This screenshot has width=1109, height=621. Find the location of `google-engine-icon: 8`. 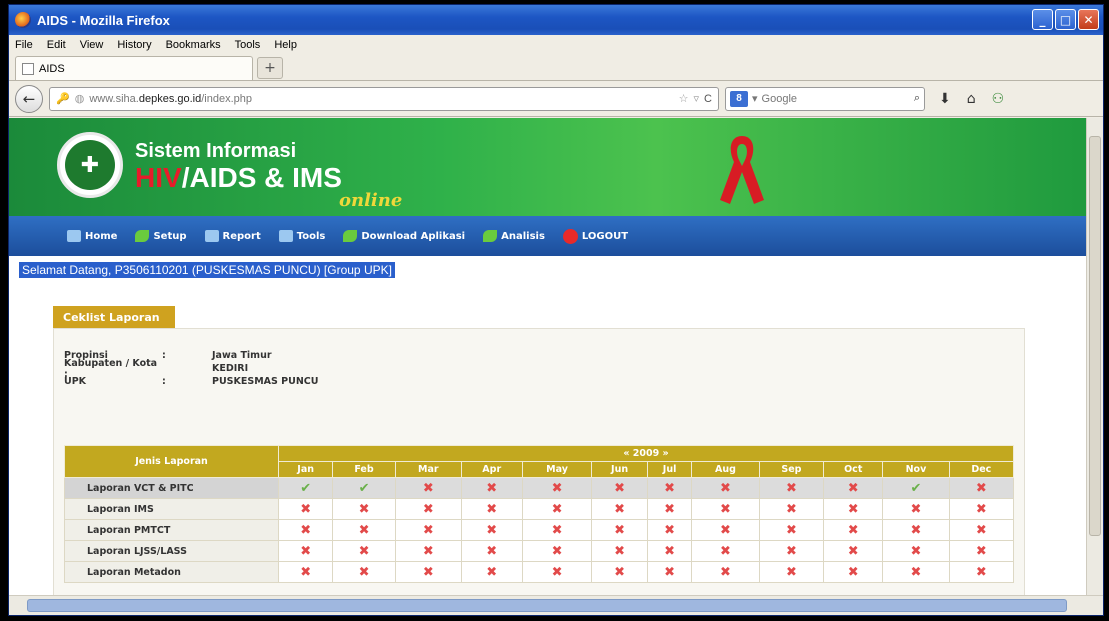

google-engine-icon: 8 is located at coordinates (739, 98).